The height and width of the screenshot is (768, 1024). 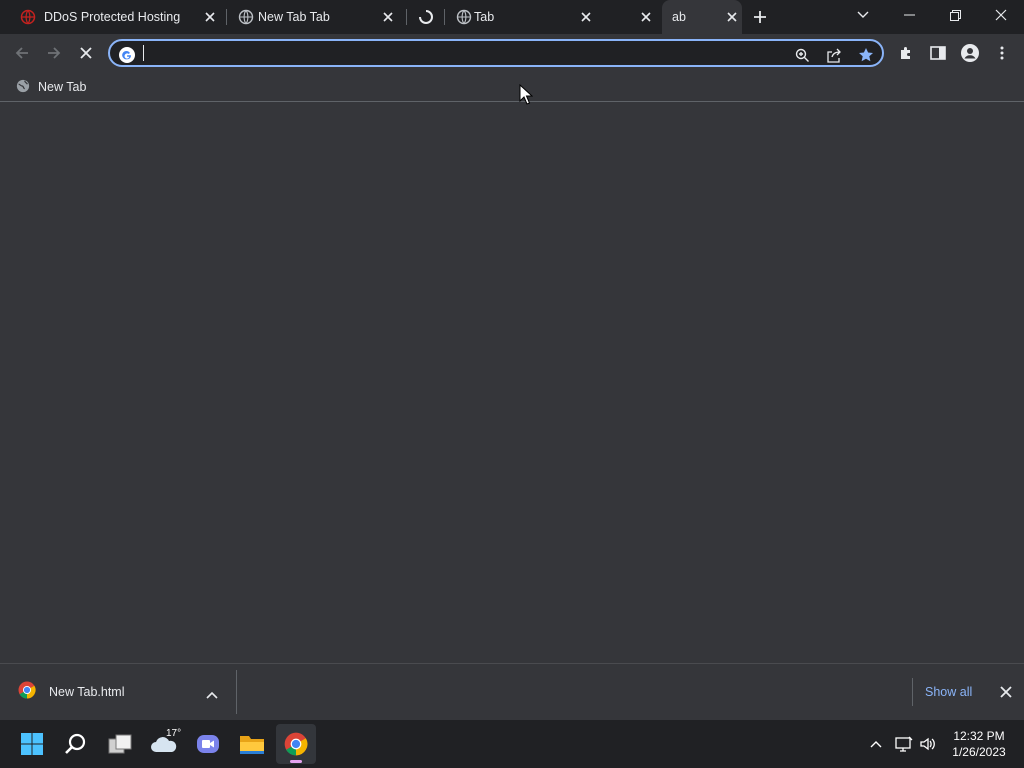 I want to click on chrome-icon, so click(x=296, y=744).